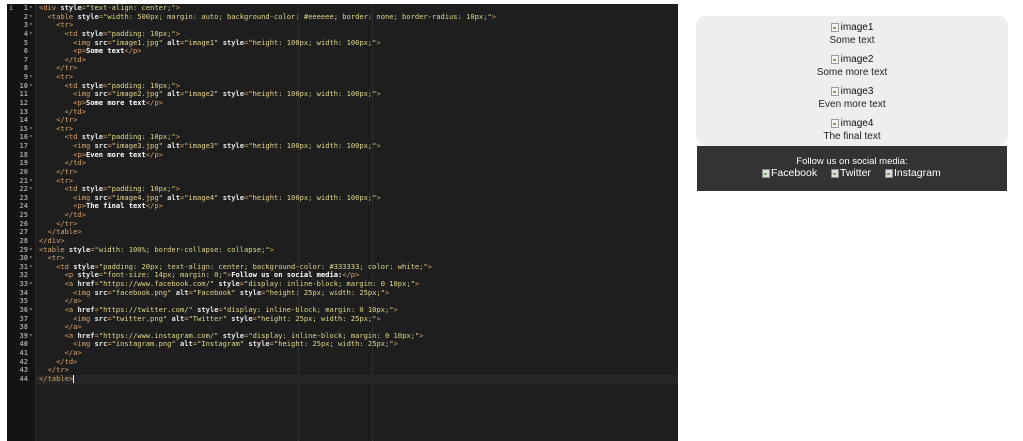 This screenshot has width=1023, height=441. What do you see at coordinates (105, 51) in the screenshot?
I see `code-token: Some text` at bounding box center [105, 51].